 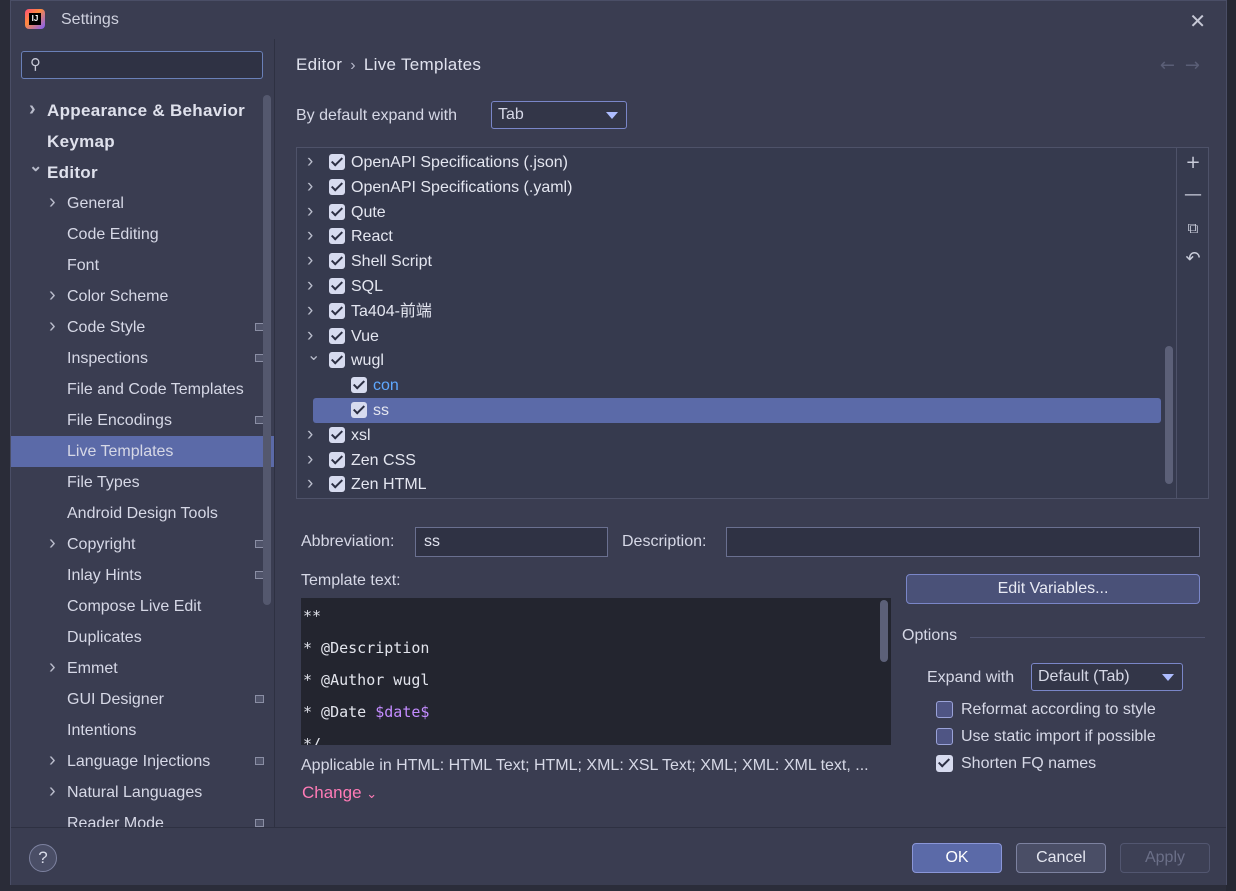 I want to click on expand-with-select: Default (Tab), so click(x=1107, y=677).